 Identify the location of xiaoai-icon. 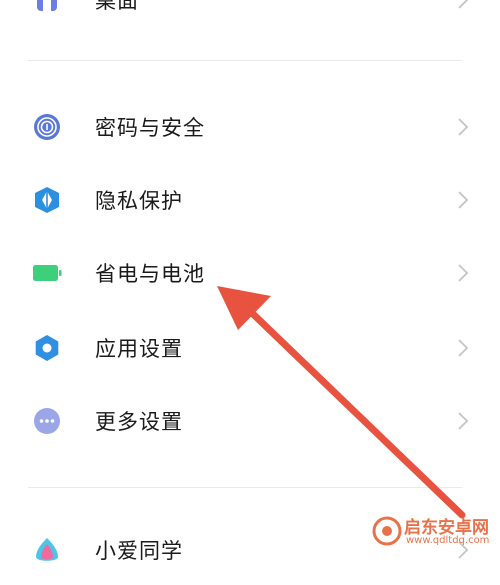
(47, 550).